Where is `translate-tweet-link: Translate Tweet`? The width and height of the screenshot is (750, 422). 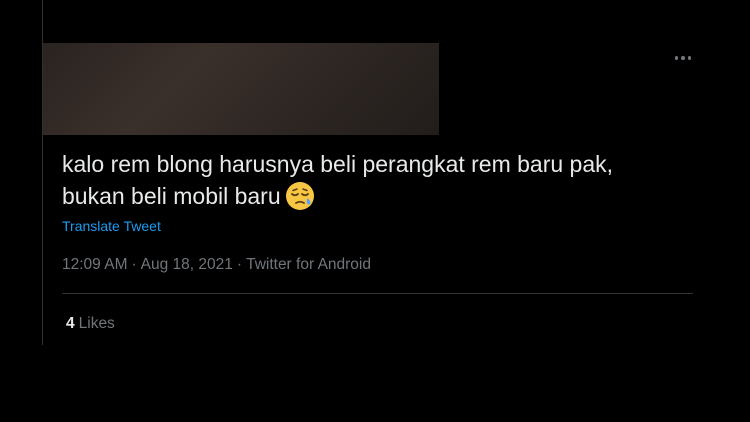 translate-tweet-link: Translate Tweet is located at coordinates (111, 226).